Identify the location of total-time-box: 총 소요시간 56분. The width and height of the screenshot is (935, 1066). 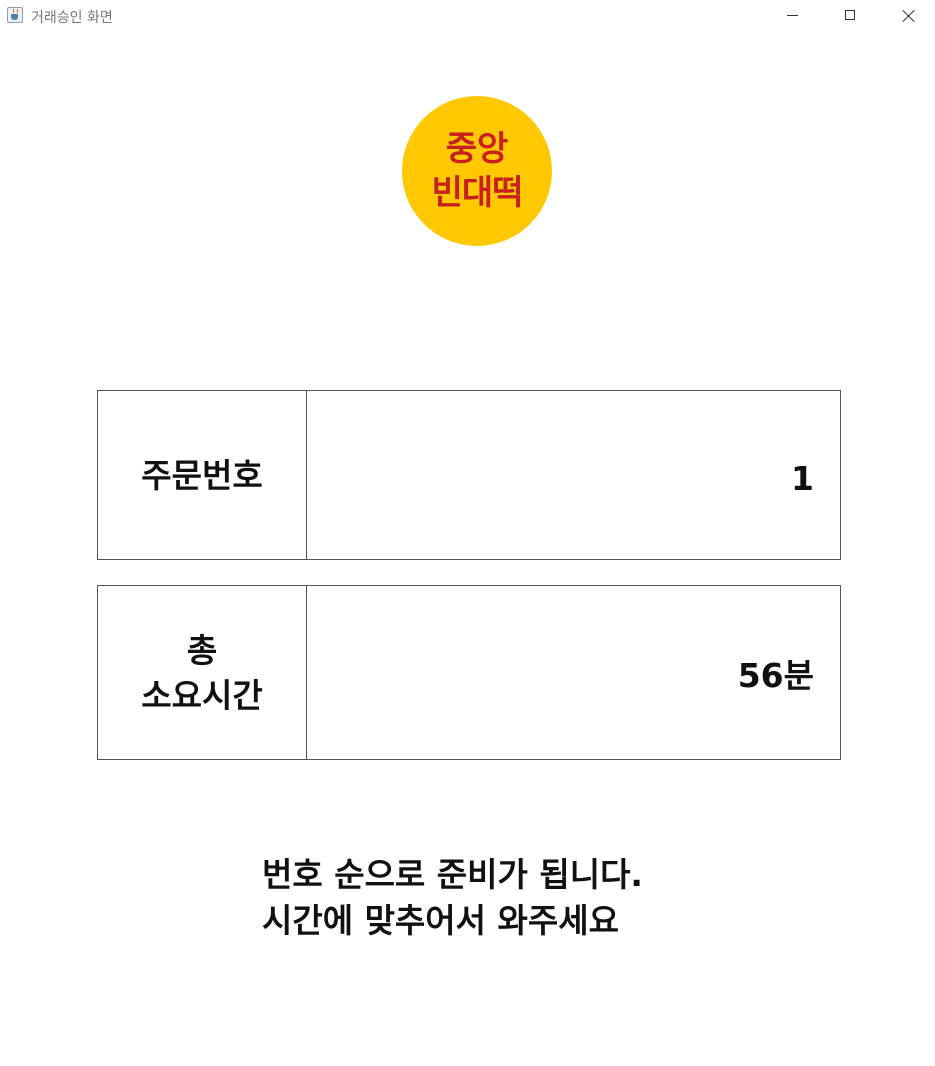
(469, 672).